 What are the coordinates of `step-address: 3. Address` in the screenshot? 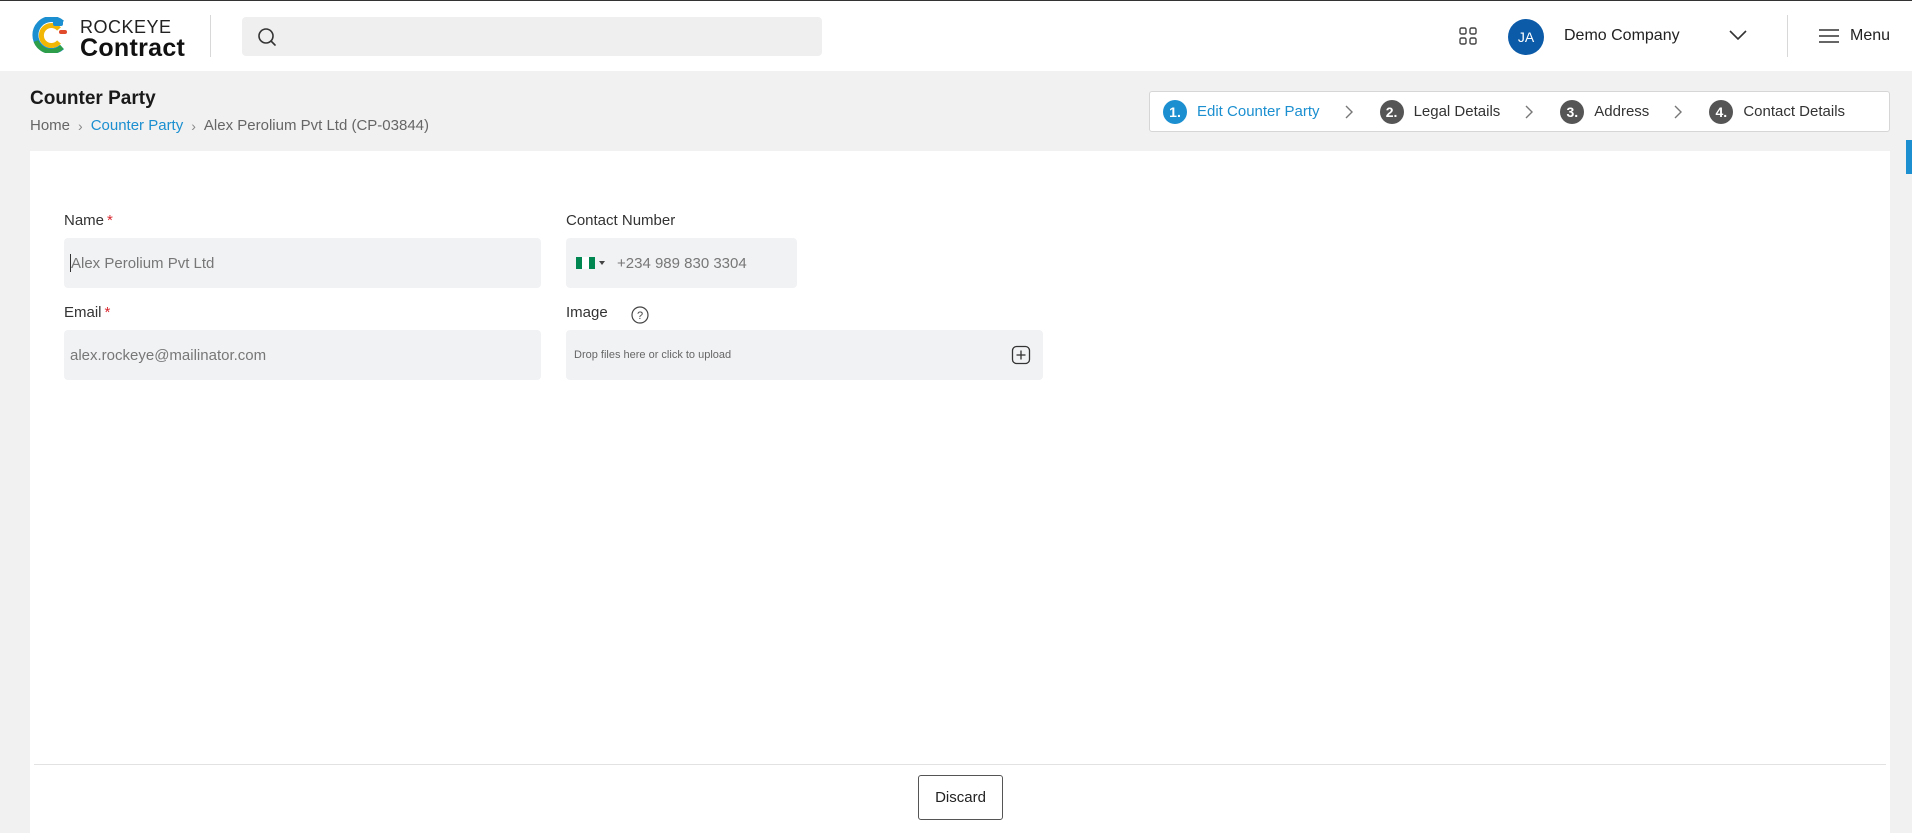 It's located at (1605, 111).